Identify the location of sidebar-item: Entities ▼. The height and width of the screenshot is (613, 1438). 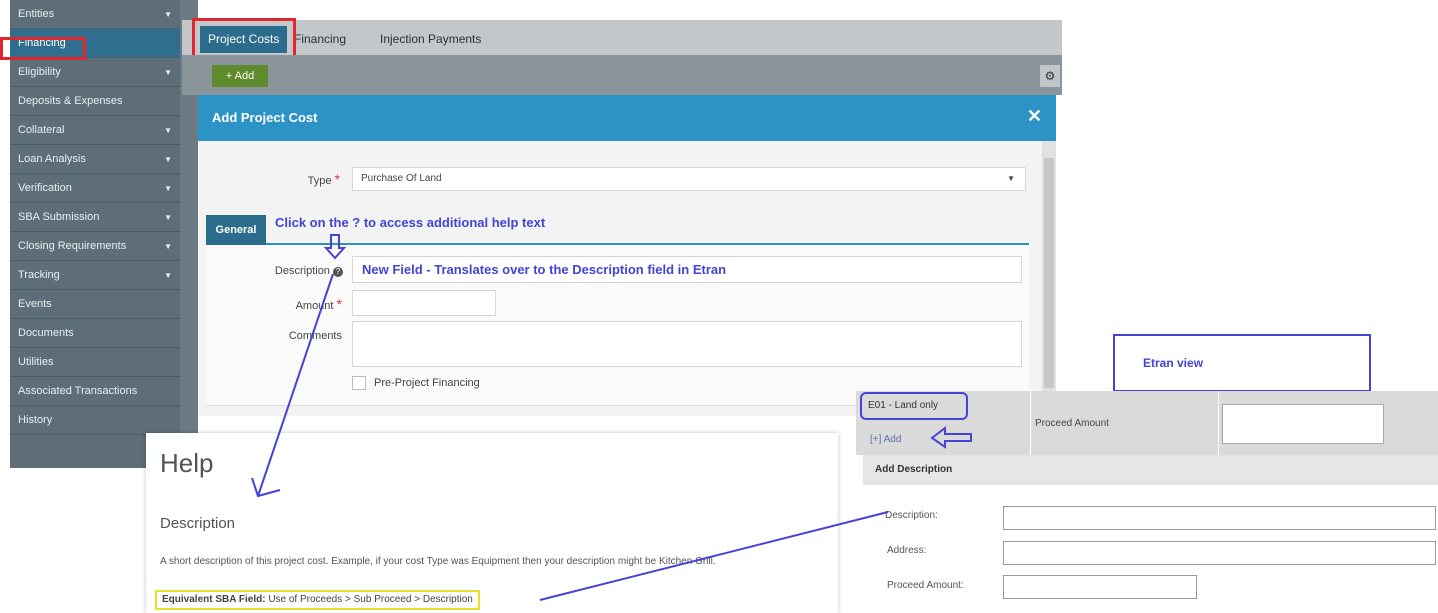
(95, 14).